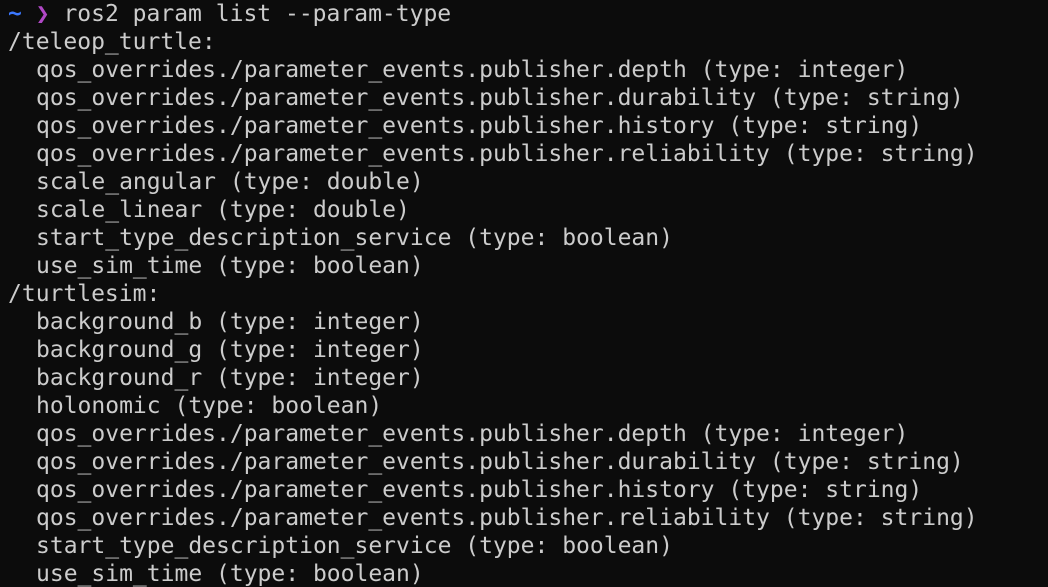  What do you see at coordinates (524, 14) in the screenshot?
I see `prompt-line: ~ ❯ ros2 param list --param-type` at bounding box center [524, 14].